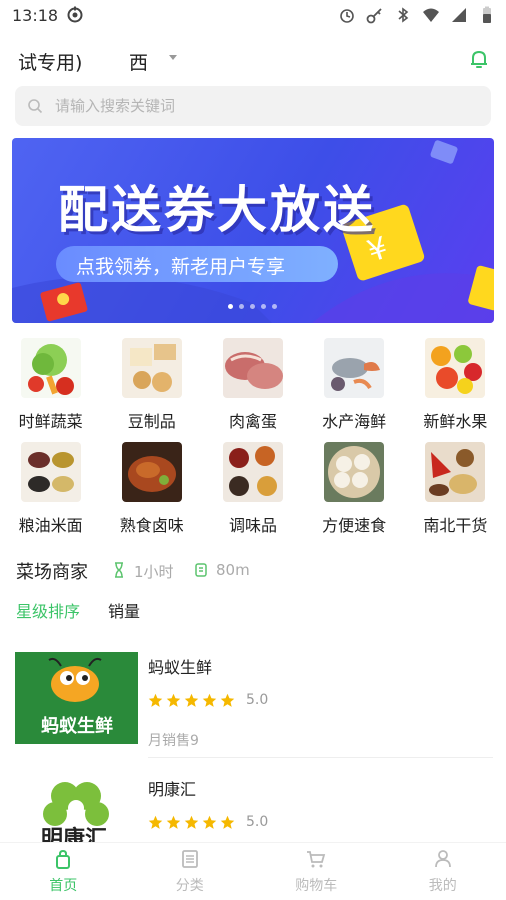 This screenshot has height=900, width=506. I want to click on category-label: 豆制品, so click(151, 421).